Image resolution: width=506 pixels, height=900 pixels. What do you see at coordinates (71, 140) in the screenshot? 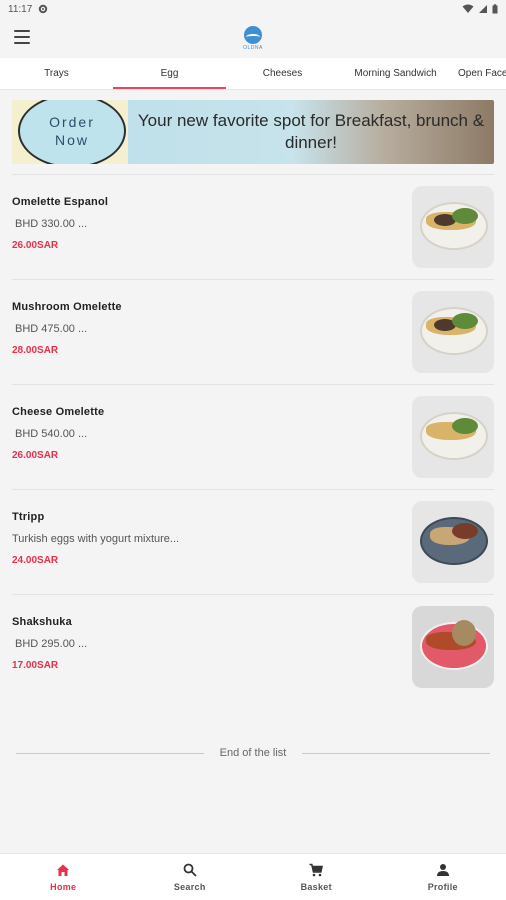
I see `order-now-line2: Now` at bounding box center [71, 140].